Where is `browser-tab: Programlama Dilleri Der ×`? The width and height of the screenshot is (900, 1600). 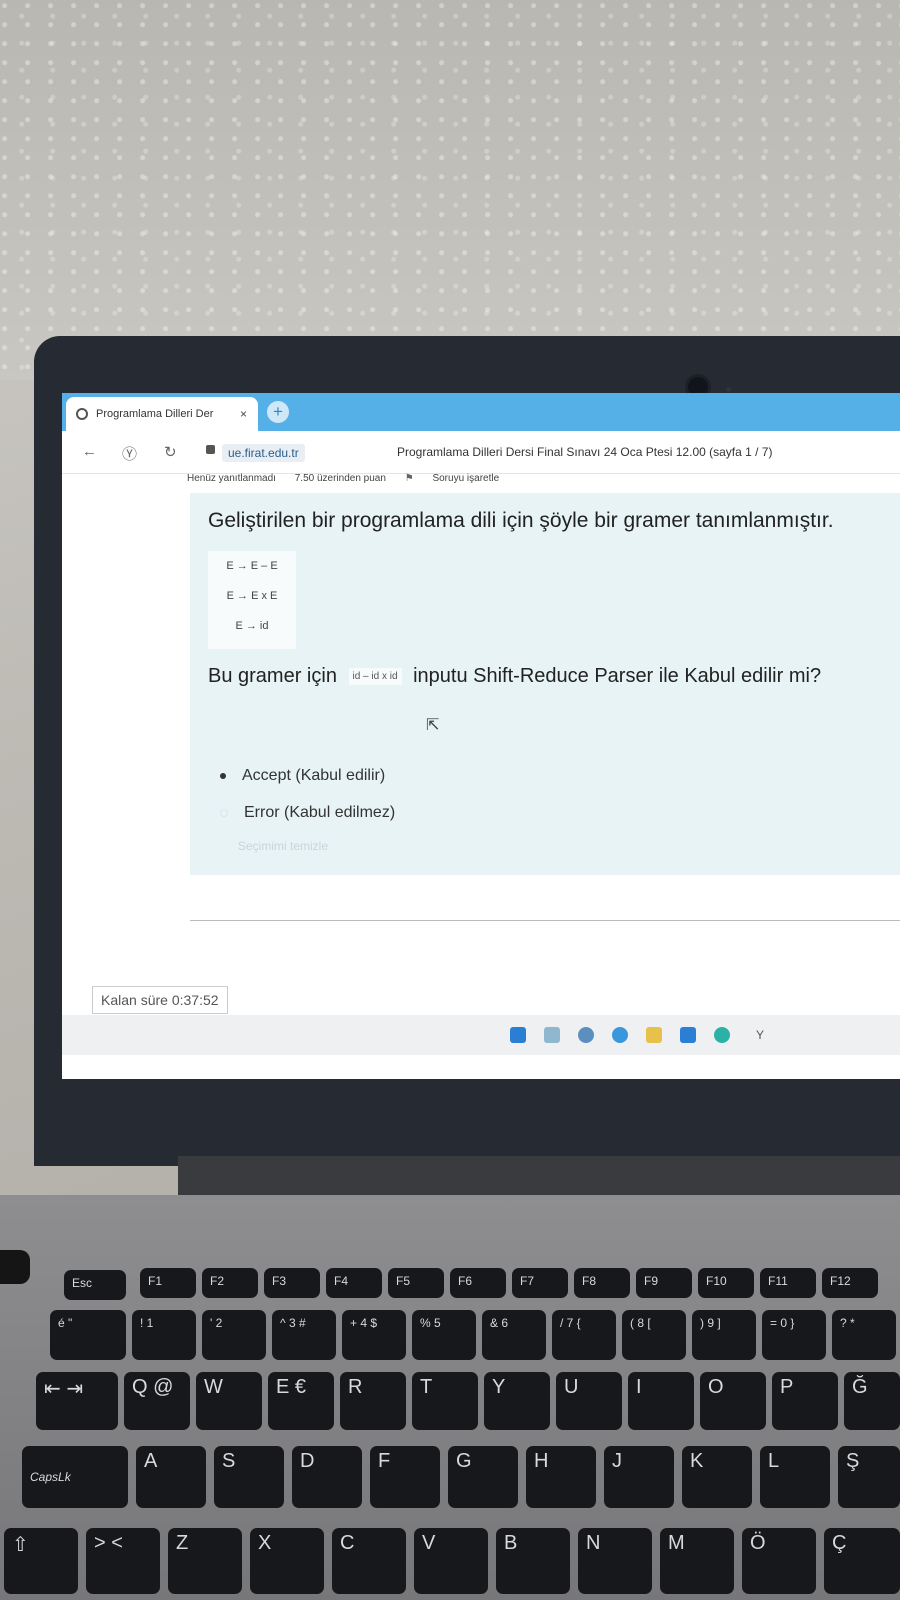
browser-tab: Programlama Dilleri Der × is located at coordinates (162, 414).